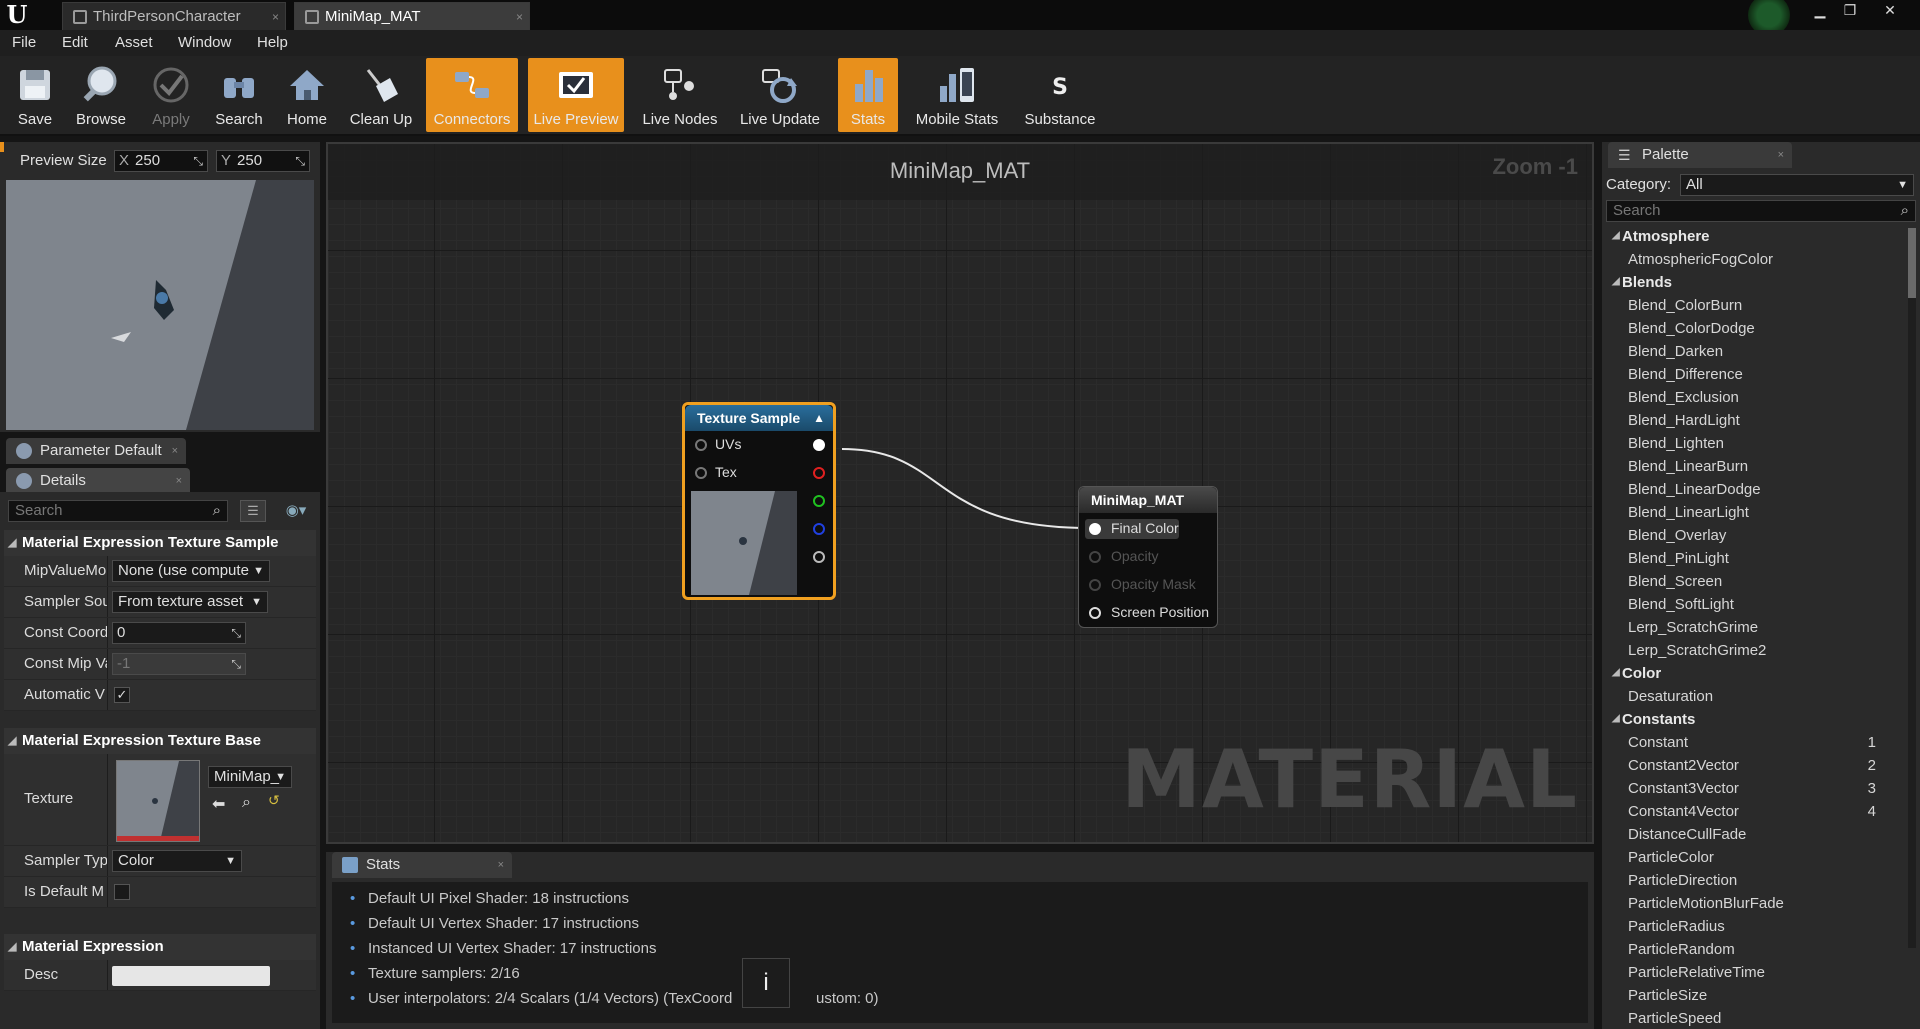 The image size is (1920, 1029). I want to click on close-window-icon: ✕, so click(1890, 10).